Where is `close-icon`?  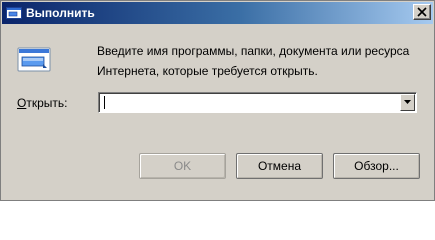 close-icon is located at coordinates (422, 12).